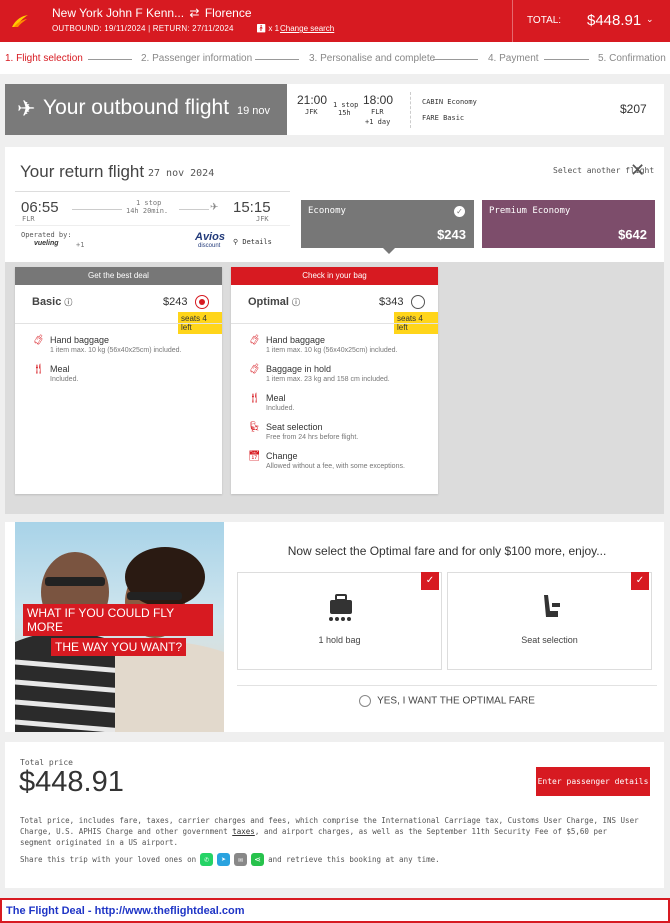  What do you see at coordinates (194, 13) in the screenshot?
I see `round-trip-arrows-icon: ⇄` at bounding box center [194, 13].